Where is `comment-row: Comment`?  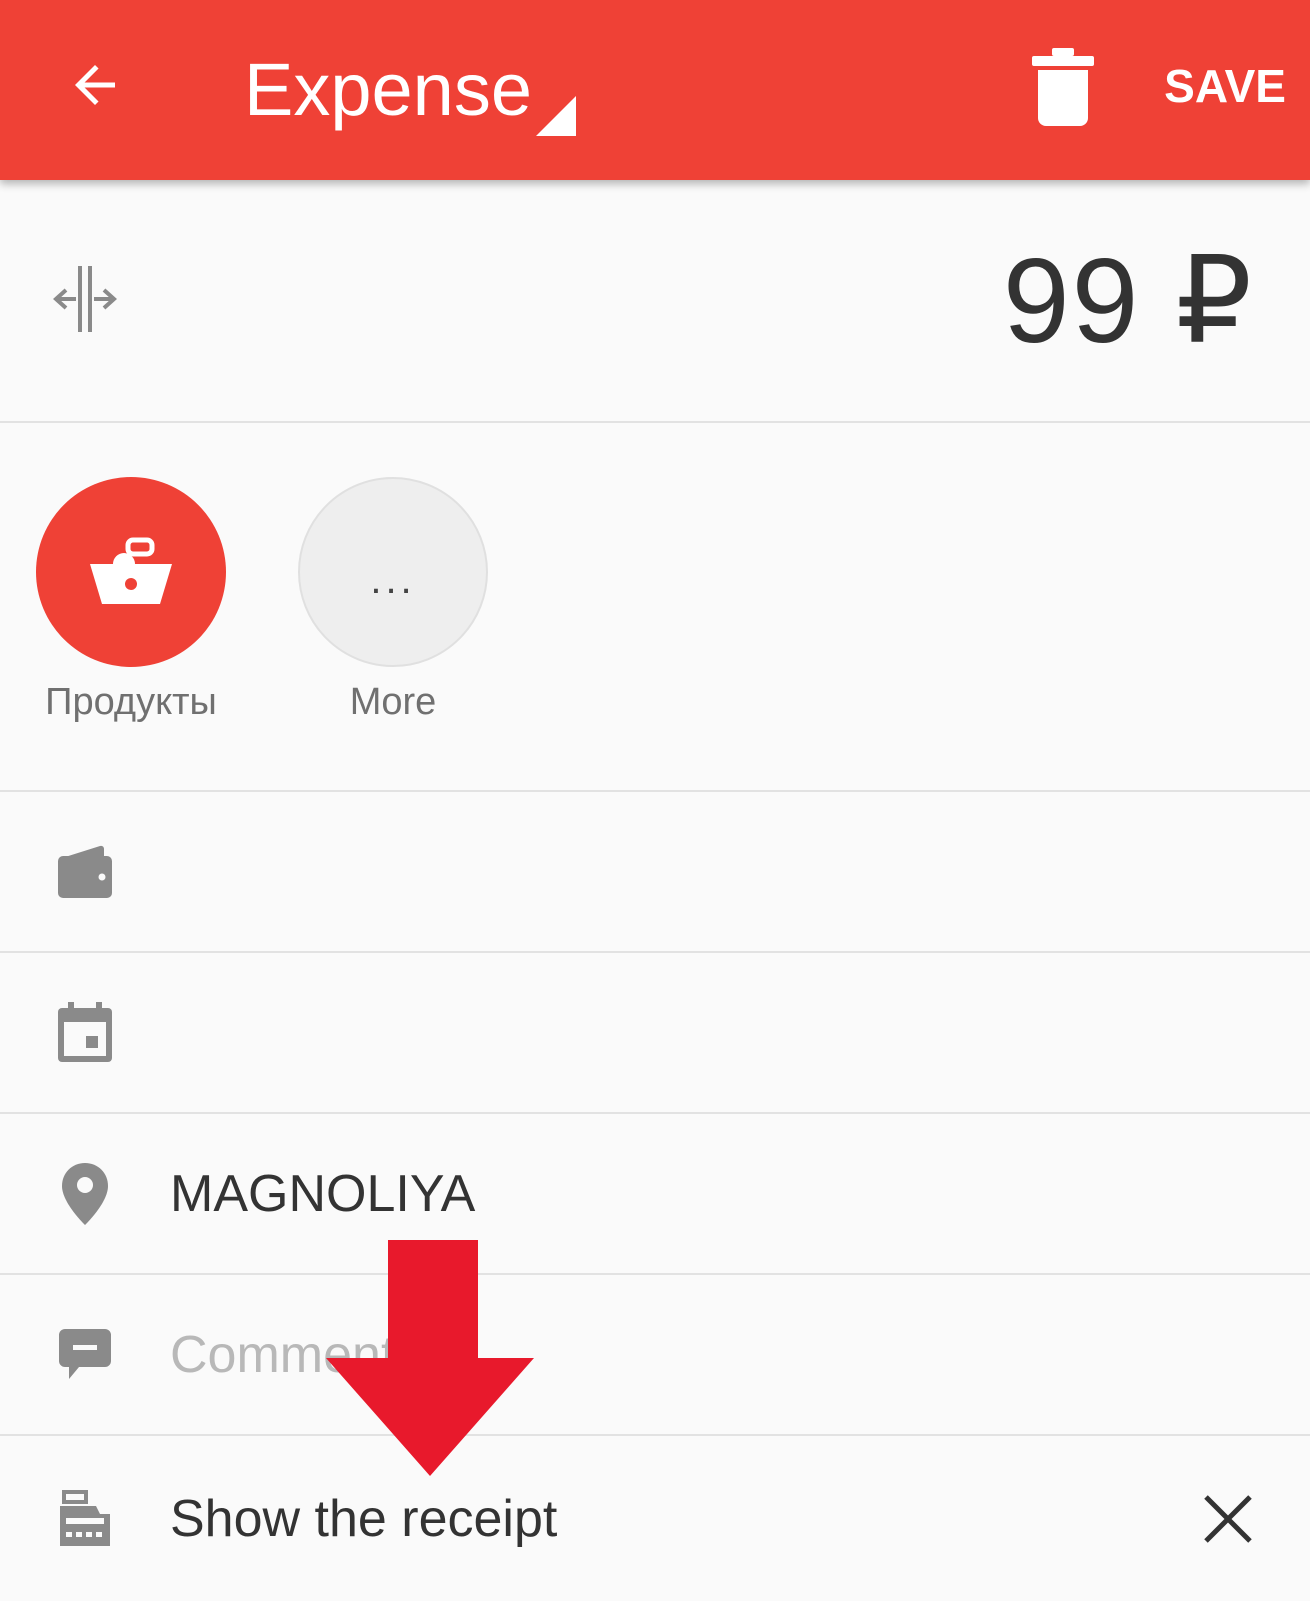 comment-row: Comment is located at coordinates (655, 1355).